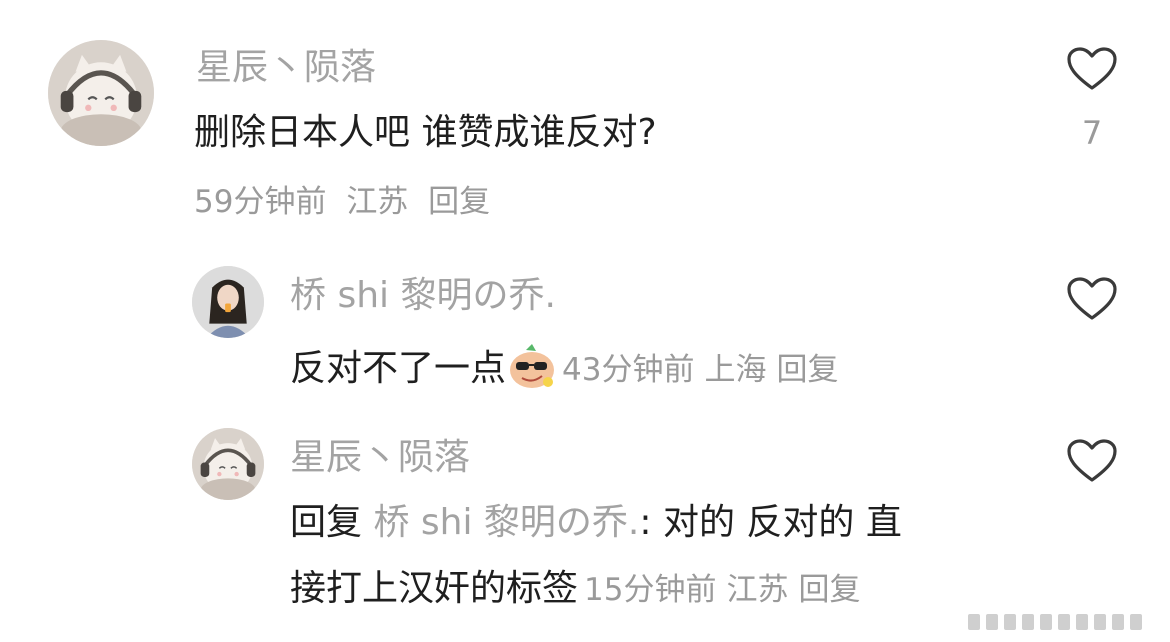 The height and width of the screenshot is (642, 1170). What do you see at coordinates (260, 202) in the screenshot?
I see `comment-time: 59分钟前` at bounding box center [260, 202].